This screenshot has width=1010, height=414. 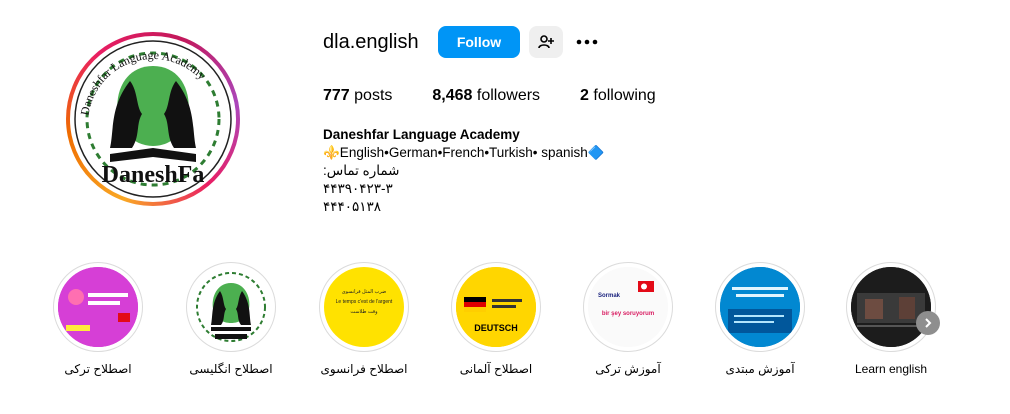 I want to click on thumb-text: Sormak, so click(x=609, y=296).